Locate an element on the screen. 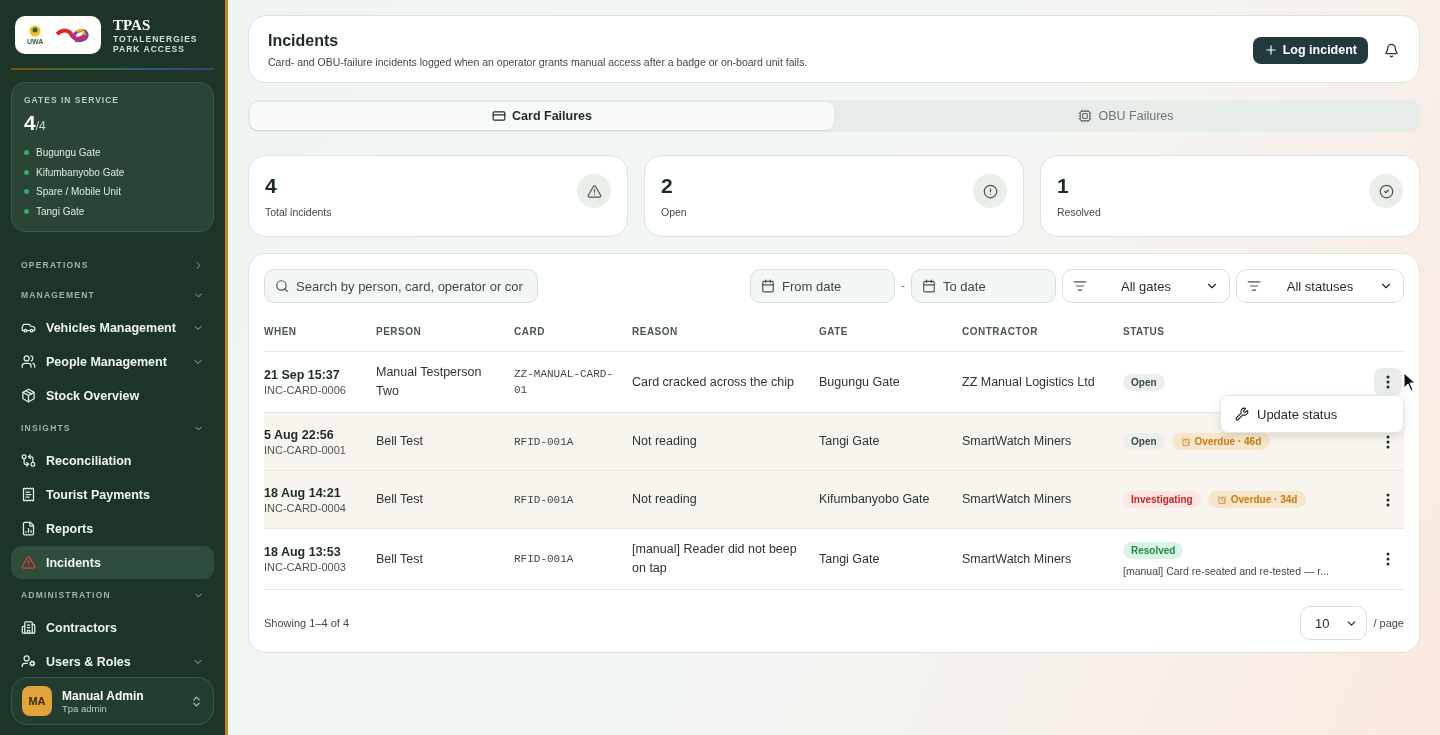 This screenshot has width=1440, height=735. card-cell-text: ZZ-MANUAL-CARD-01 is located at coordinates (564, 382).